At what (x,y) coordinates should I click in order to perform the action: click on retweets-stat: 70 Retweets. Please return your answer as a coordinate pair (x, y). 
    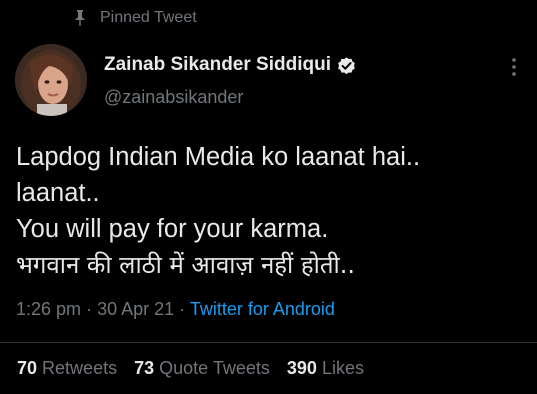
    Looking at the image, I should click on (67, 368).